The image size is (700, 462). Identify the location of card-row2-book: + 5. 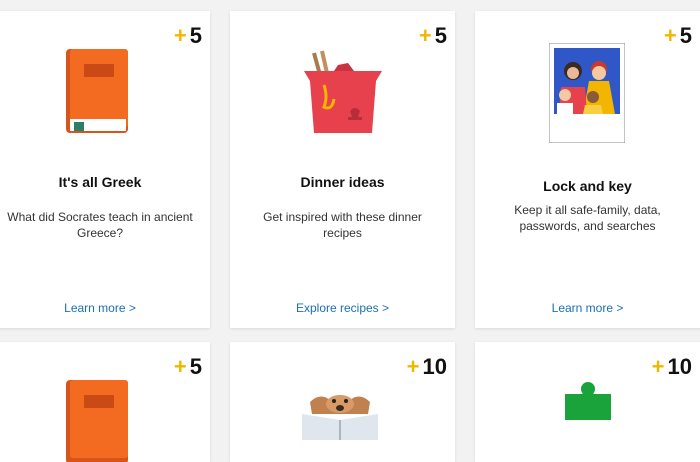
(105, 402).